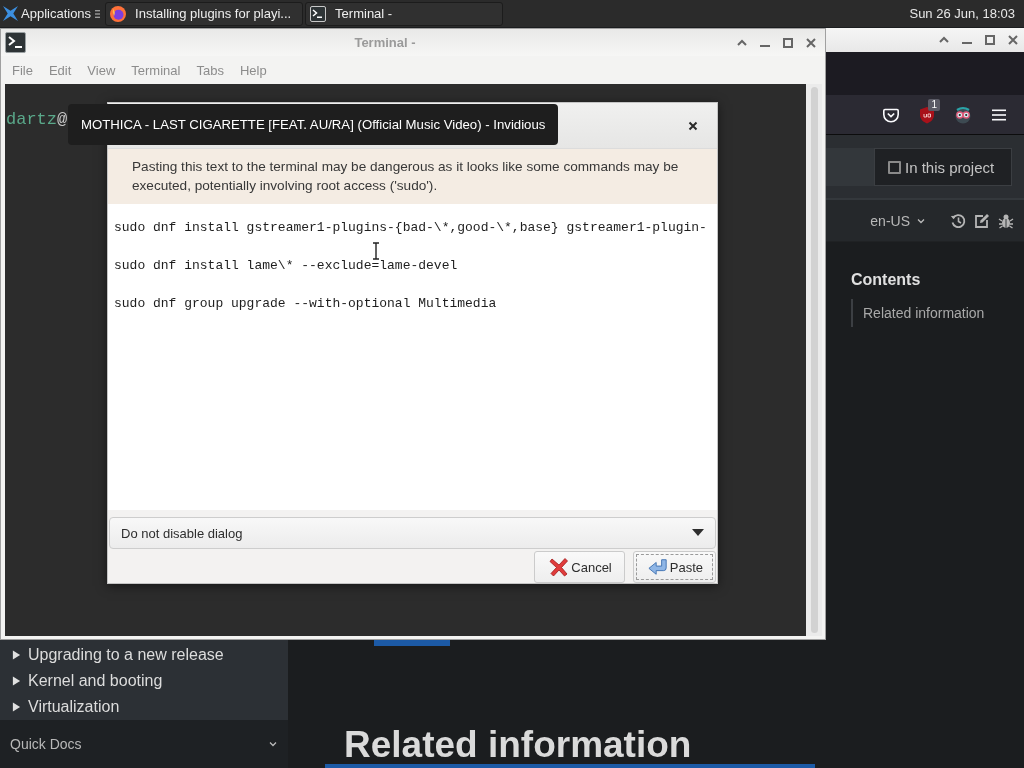 This screenshot has height=768, width=1024. Describe the element at coordinates (376, 251) in the screenshot. I see `text-cursor-icon` at that location.